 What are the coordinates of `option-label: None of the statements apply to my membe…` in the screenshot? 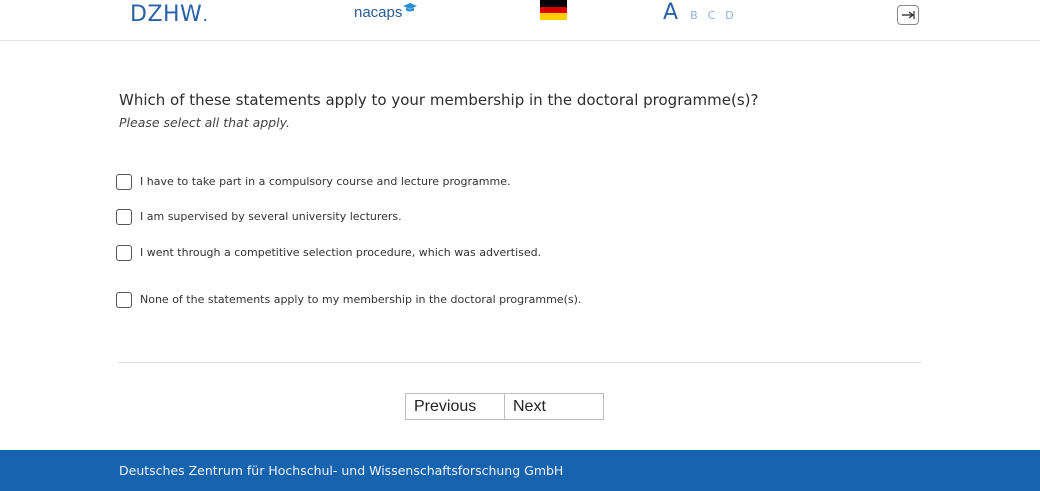 It's located at (361, 299).